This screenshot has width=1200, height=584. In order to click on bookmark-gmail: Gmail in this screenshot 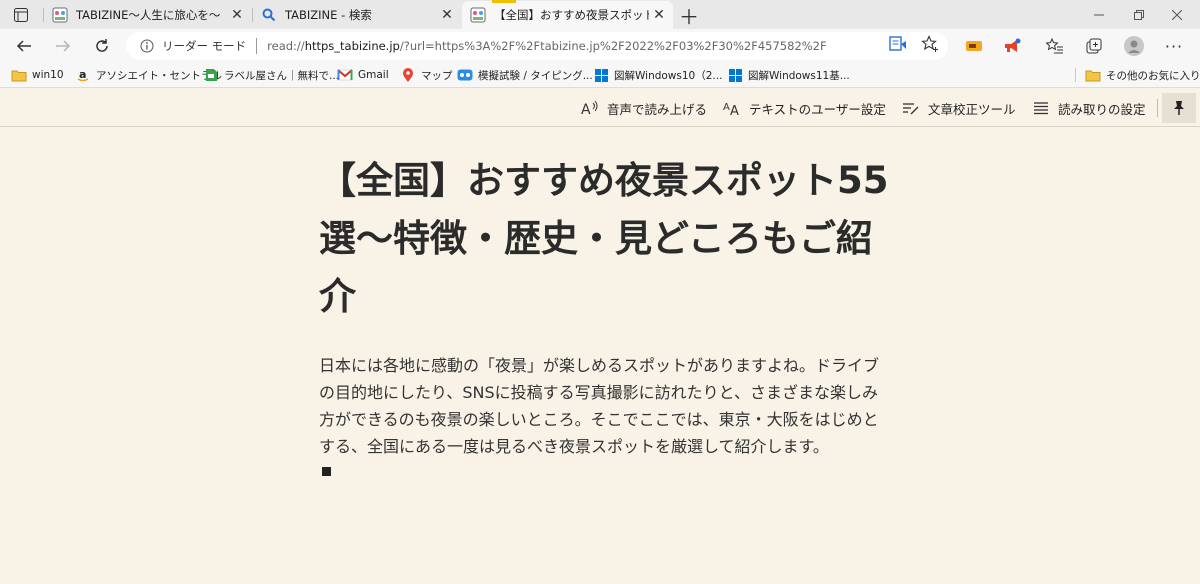, I will do `click(363, 75)`.